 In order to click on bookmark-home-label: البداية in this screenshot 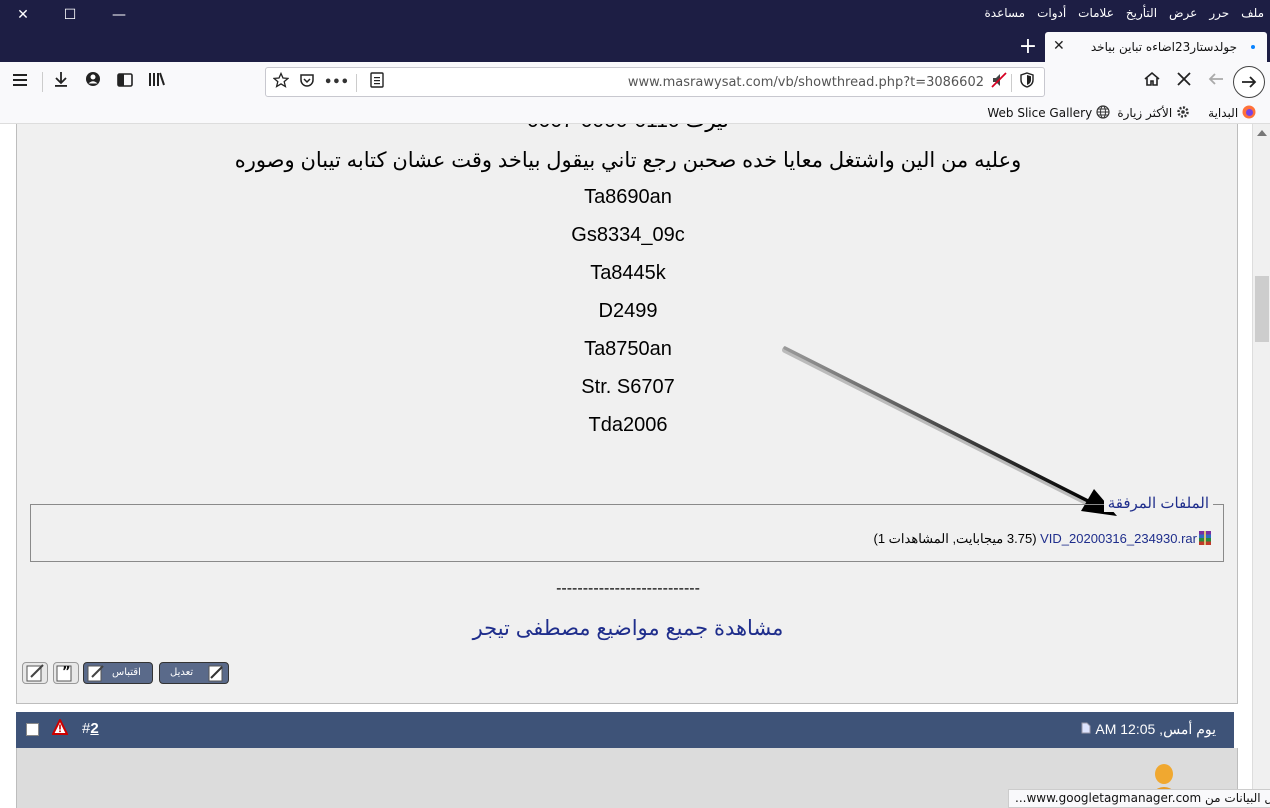, I will do `click(1223, 113)`.